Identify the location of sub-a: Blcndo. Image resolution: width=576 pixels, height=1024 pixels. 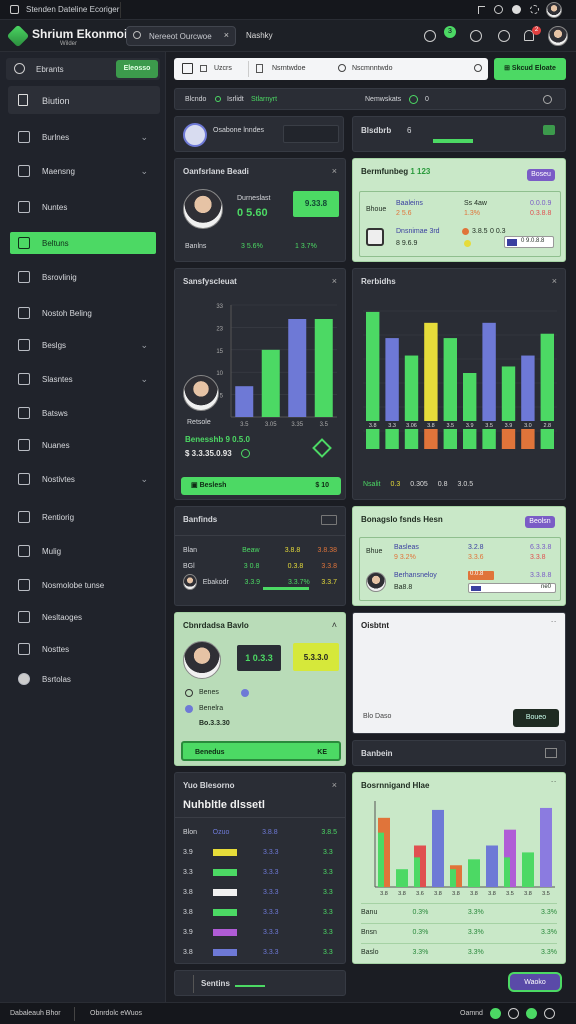
(195, 99).